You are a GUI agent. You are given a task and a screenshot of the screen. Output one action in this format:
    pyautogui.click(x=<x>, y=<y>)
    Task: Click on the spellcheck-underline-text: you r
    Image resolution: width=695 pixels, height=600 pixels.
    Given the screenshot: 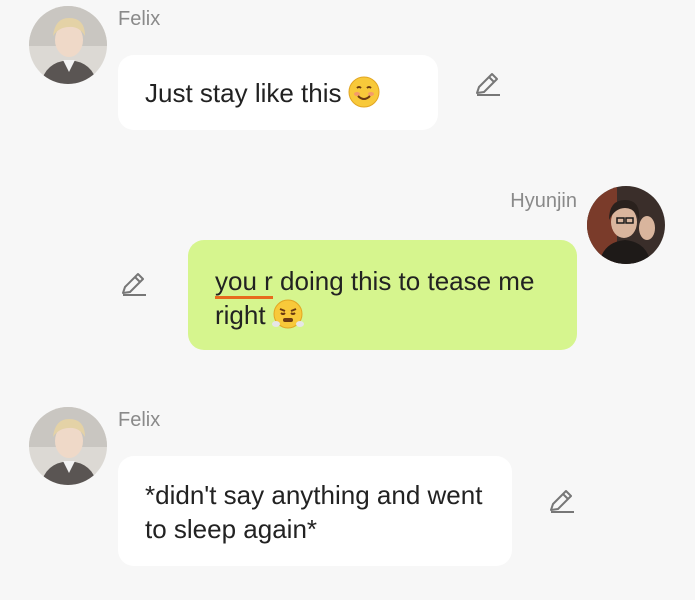 What is the action you would take?
    pyautogui.click(x=244, y=281)
    